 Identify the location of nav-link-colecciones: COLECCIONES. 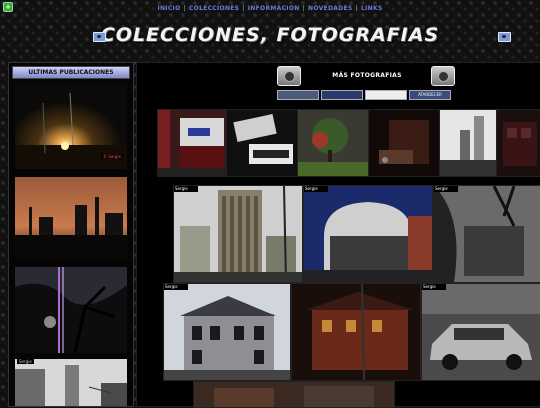
(214, 8).